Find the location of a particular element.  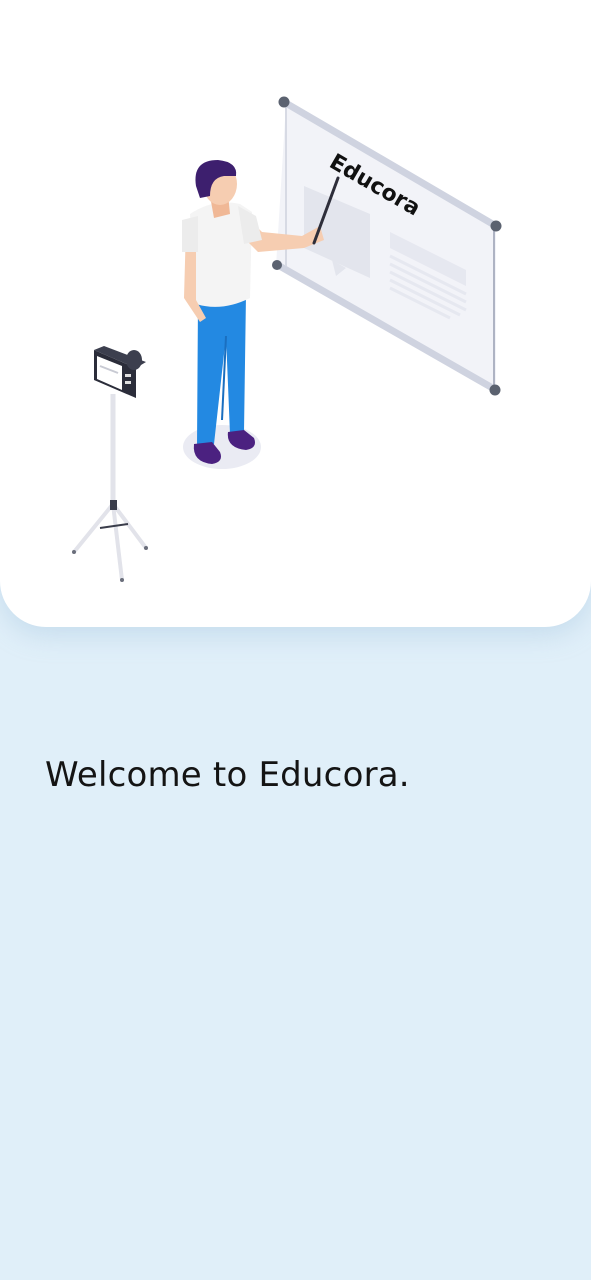

camera-tripod-icon is located at coordinates (110, 464).